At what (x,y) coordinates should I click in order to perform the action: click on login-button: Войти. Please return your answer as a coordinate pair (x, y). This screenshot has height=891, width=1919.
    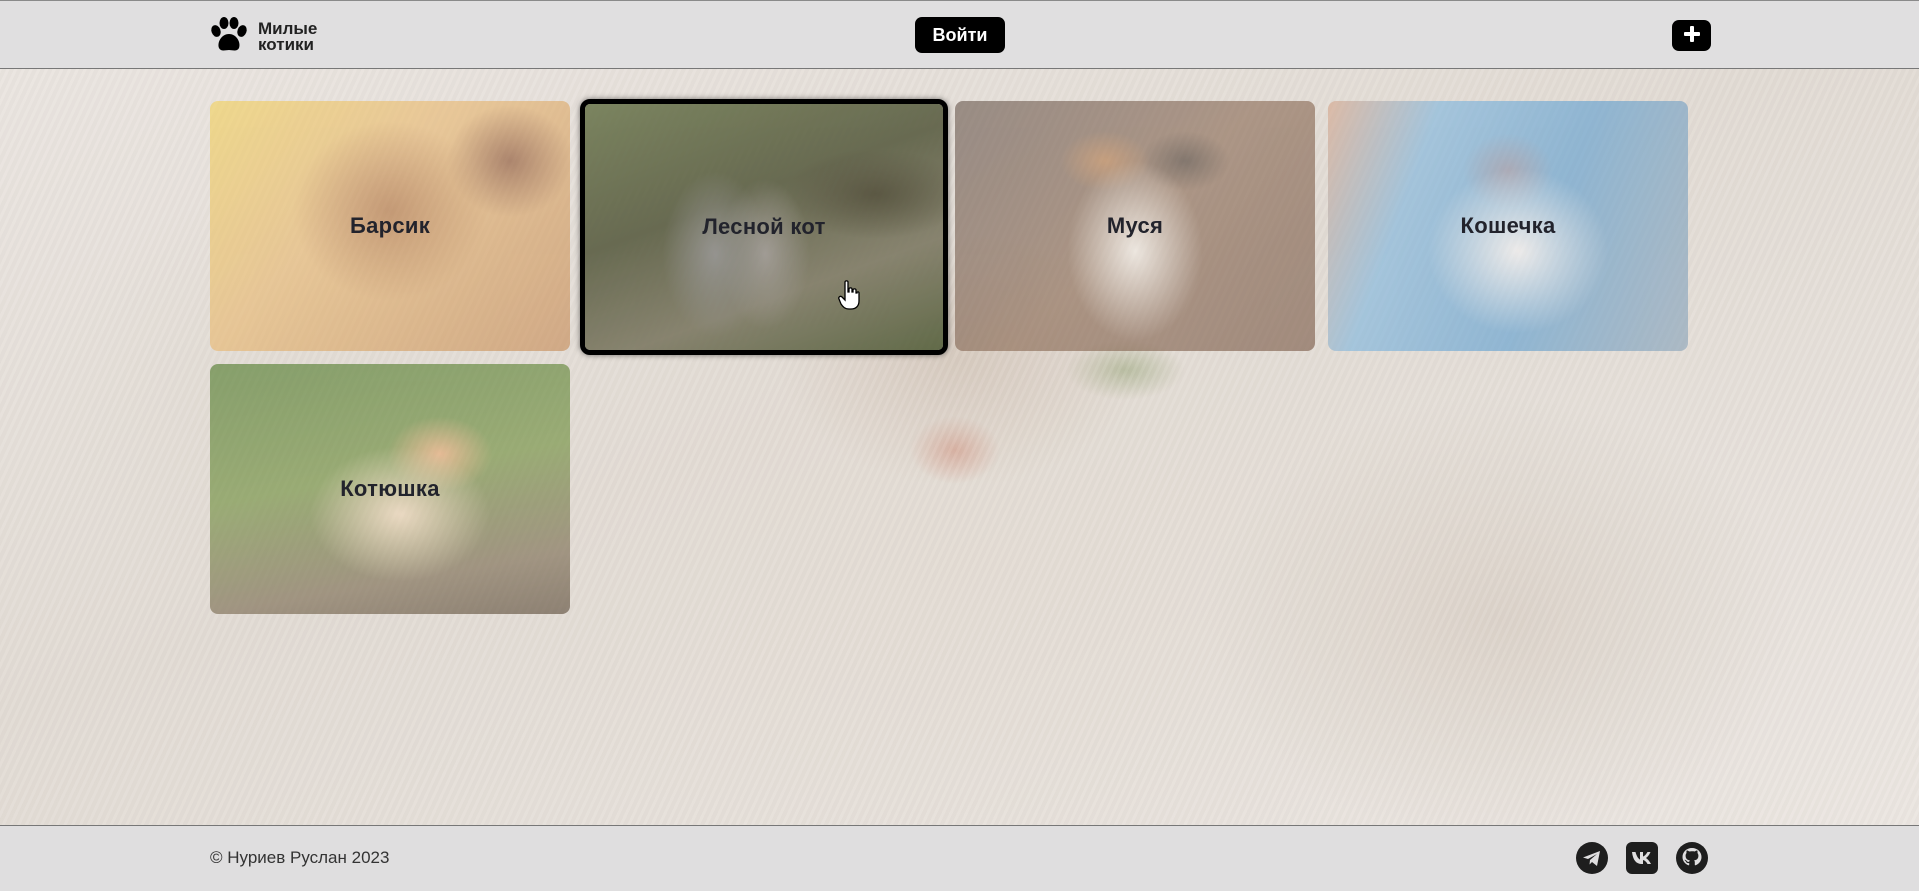
    Looking at the image, I should click on (960, 35).